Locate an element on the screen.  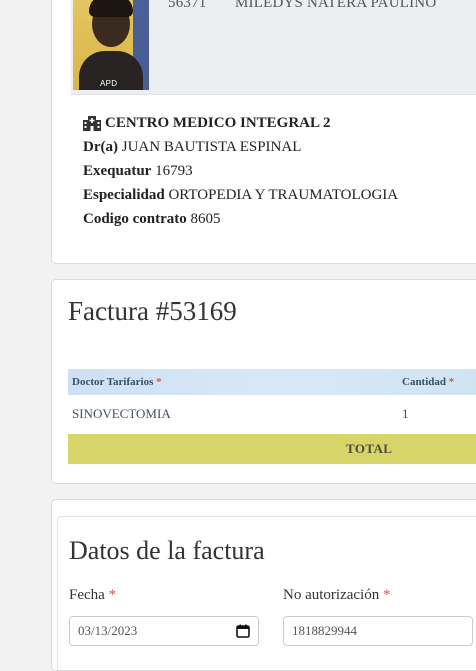
invoice-table-header: Doctor Tarifarios * Cantidad * is located at coordinates (272, 382).